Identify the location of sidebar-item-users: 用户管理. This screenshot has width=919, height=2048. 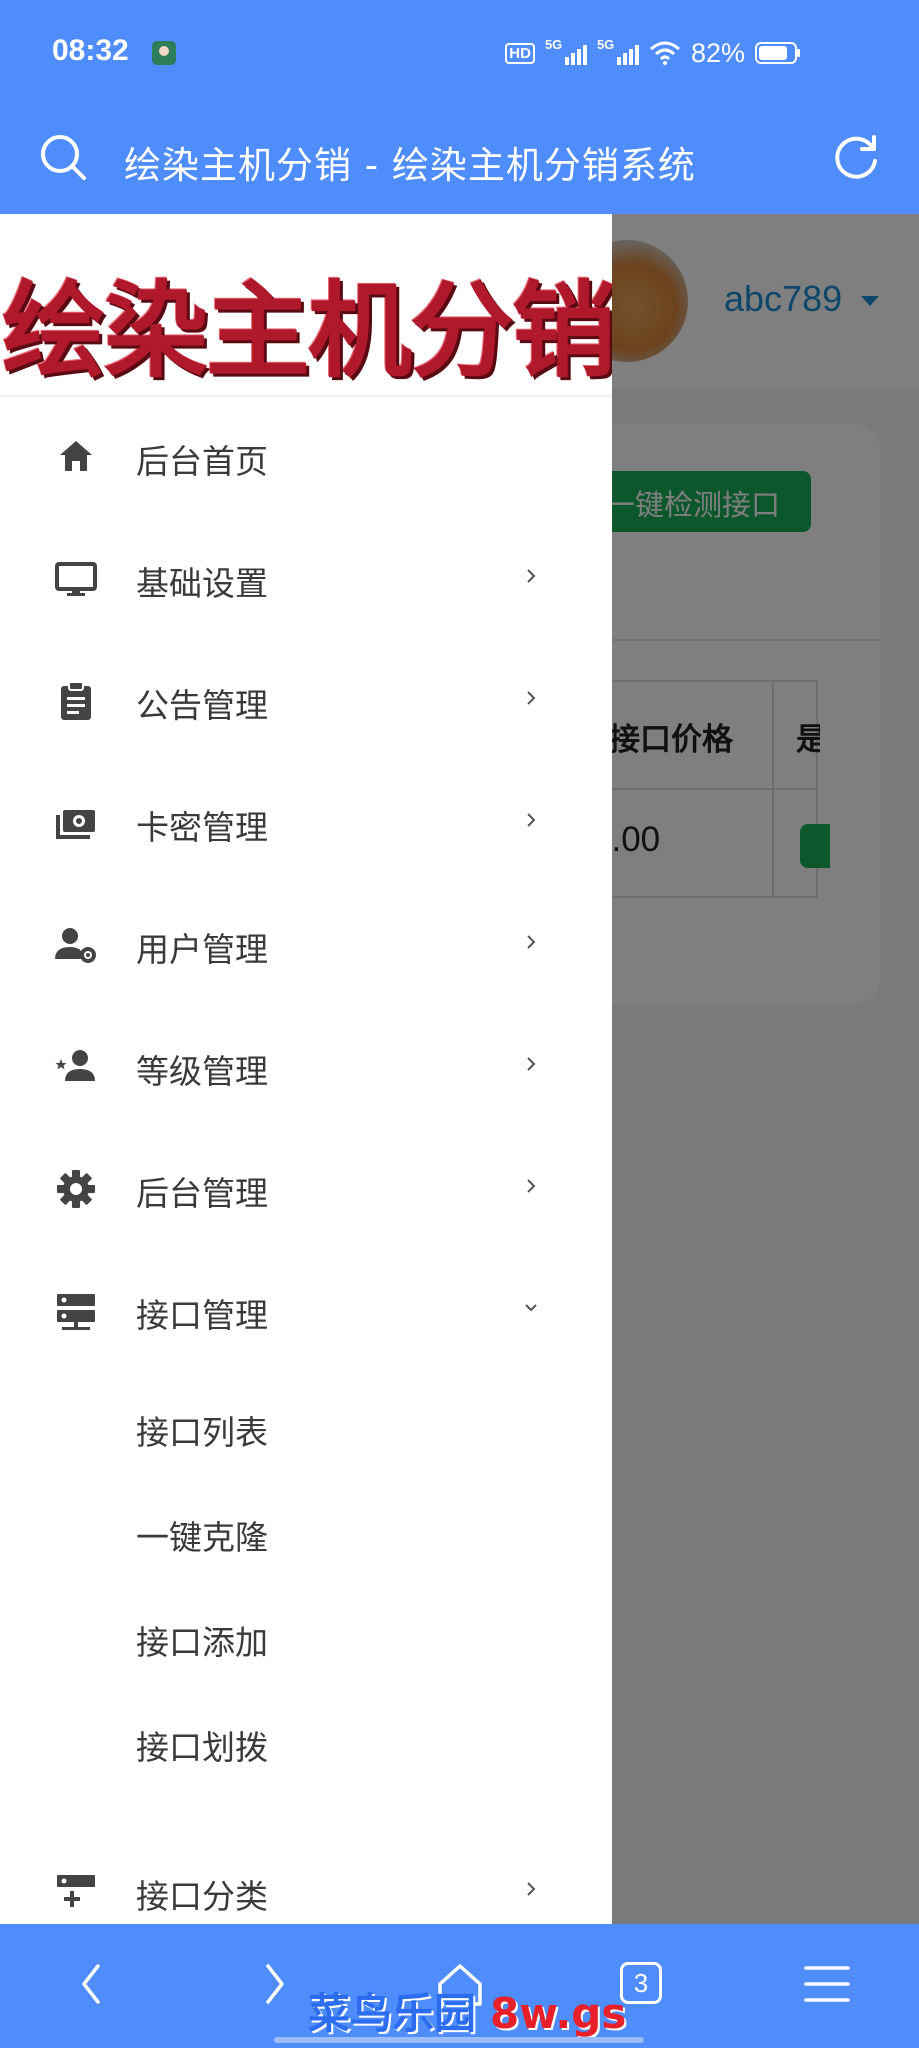
(306, 945).